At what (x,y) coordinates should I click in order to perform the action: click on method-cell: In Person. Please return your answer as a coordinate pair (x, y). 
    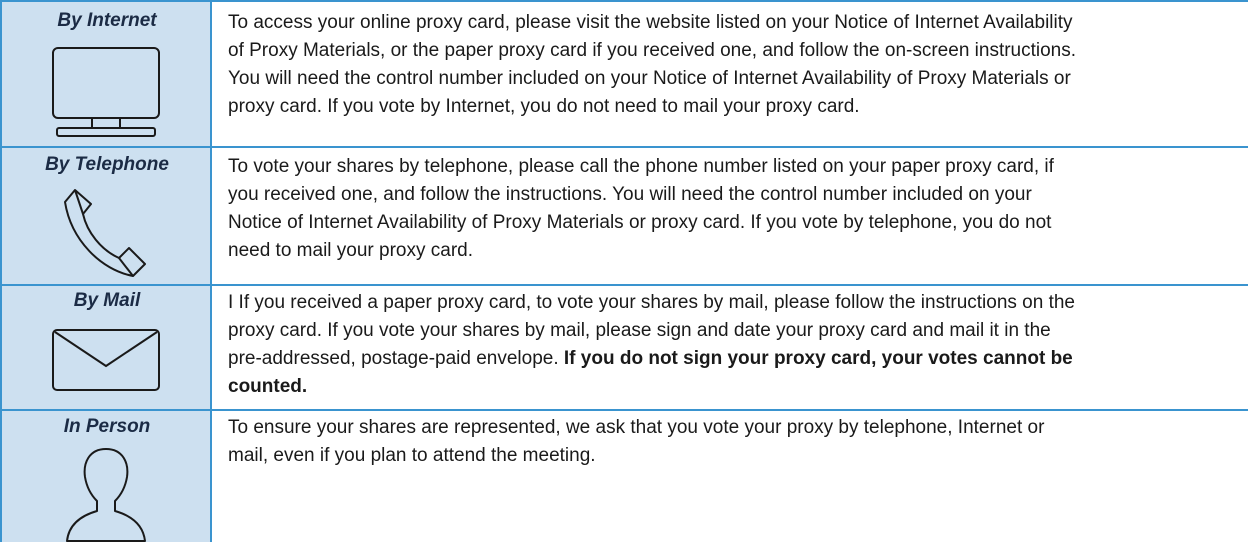
    Looking at the image, I should click on (105, 476).